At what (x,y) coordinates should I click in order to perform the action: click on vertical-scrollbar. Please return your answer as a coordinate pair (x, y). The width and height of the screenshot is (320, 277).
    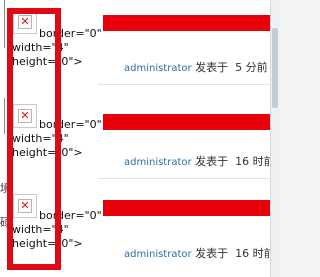
    Looking at the image, I should click on (275, 138).